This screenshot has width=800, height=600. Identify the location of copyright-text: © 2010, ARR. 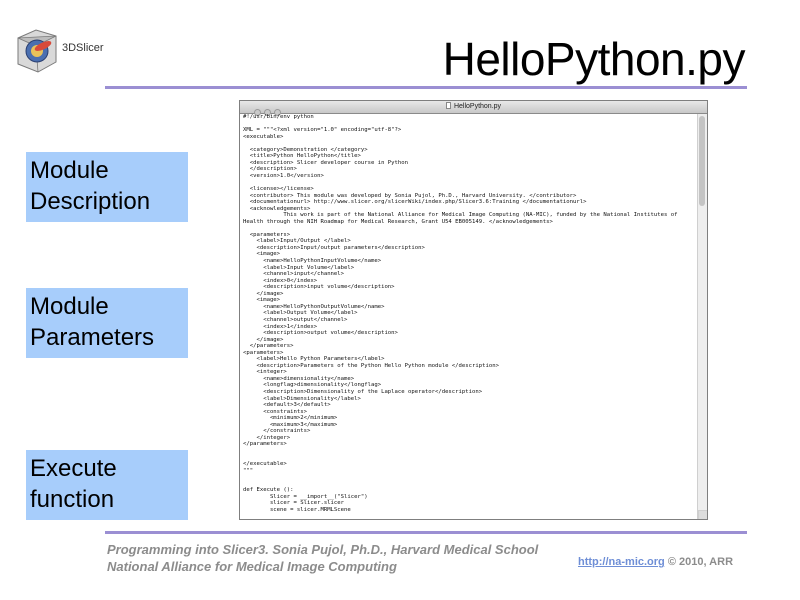
(700, 562).